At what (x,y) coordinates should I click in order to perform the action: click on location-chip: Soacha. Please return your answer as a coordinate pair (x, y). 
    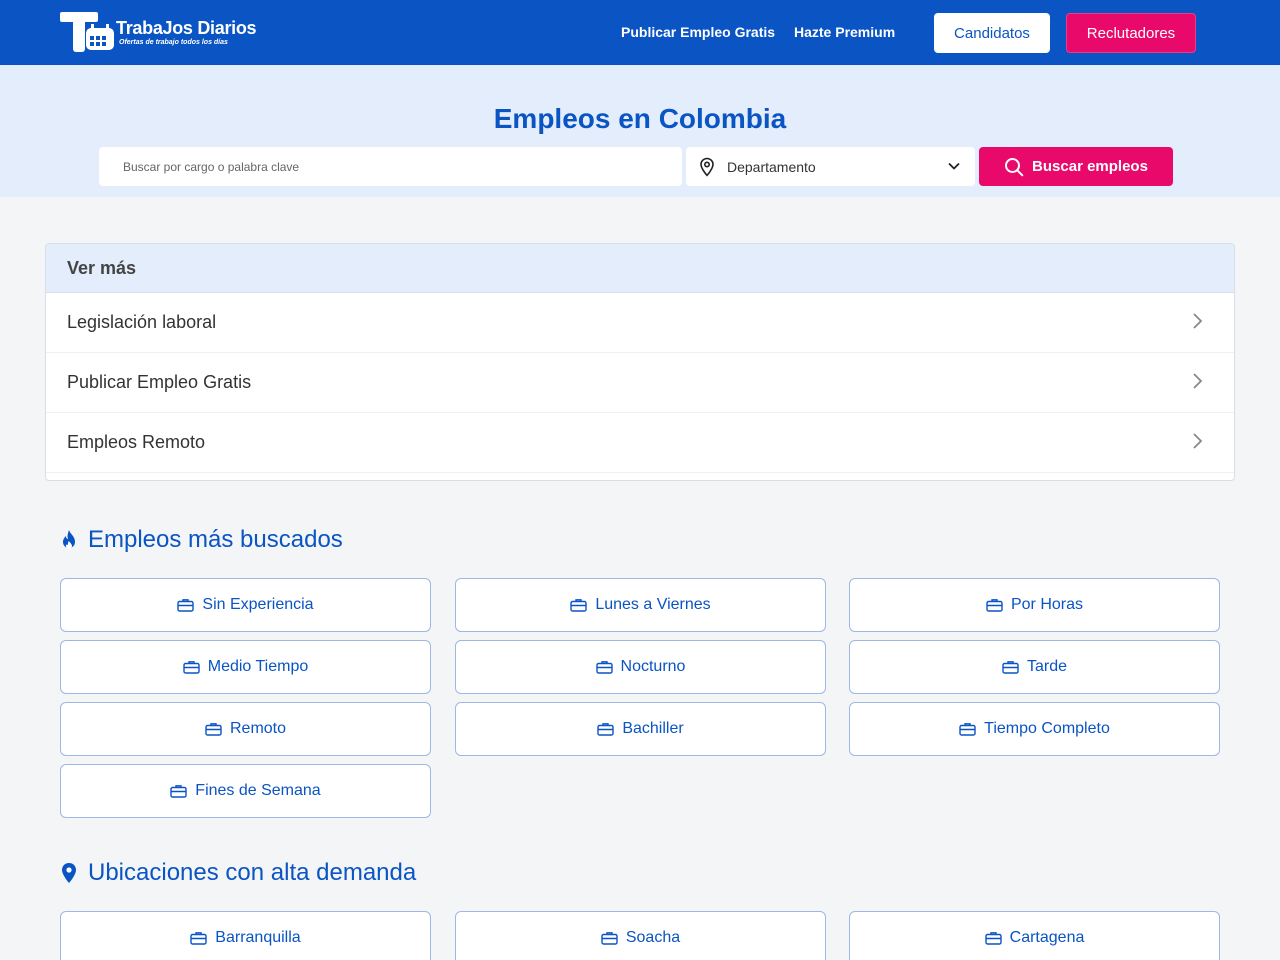
    Looking at the image, I should click on (640, 935).